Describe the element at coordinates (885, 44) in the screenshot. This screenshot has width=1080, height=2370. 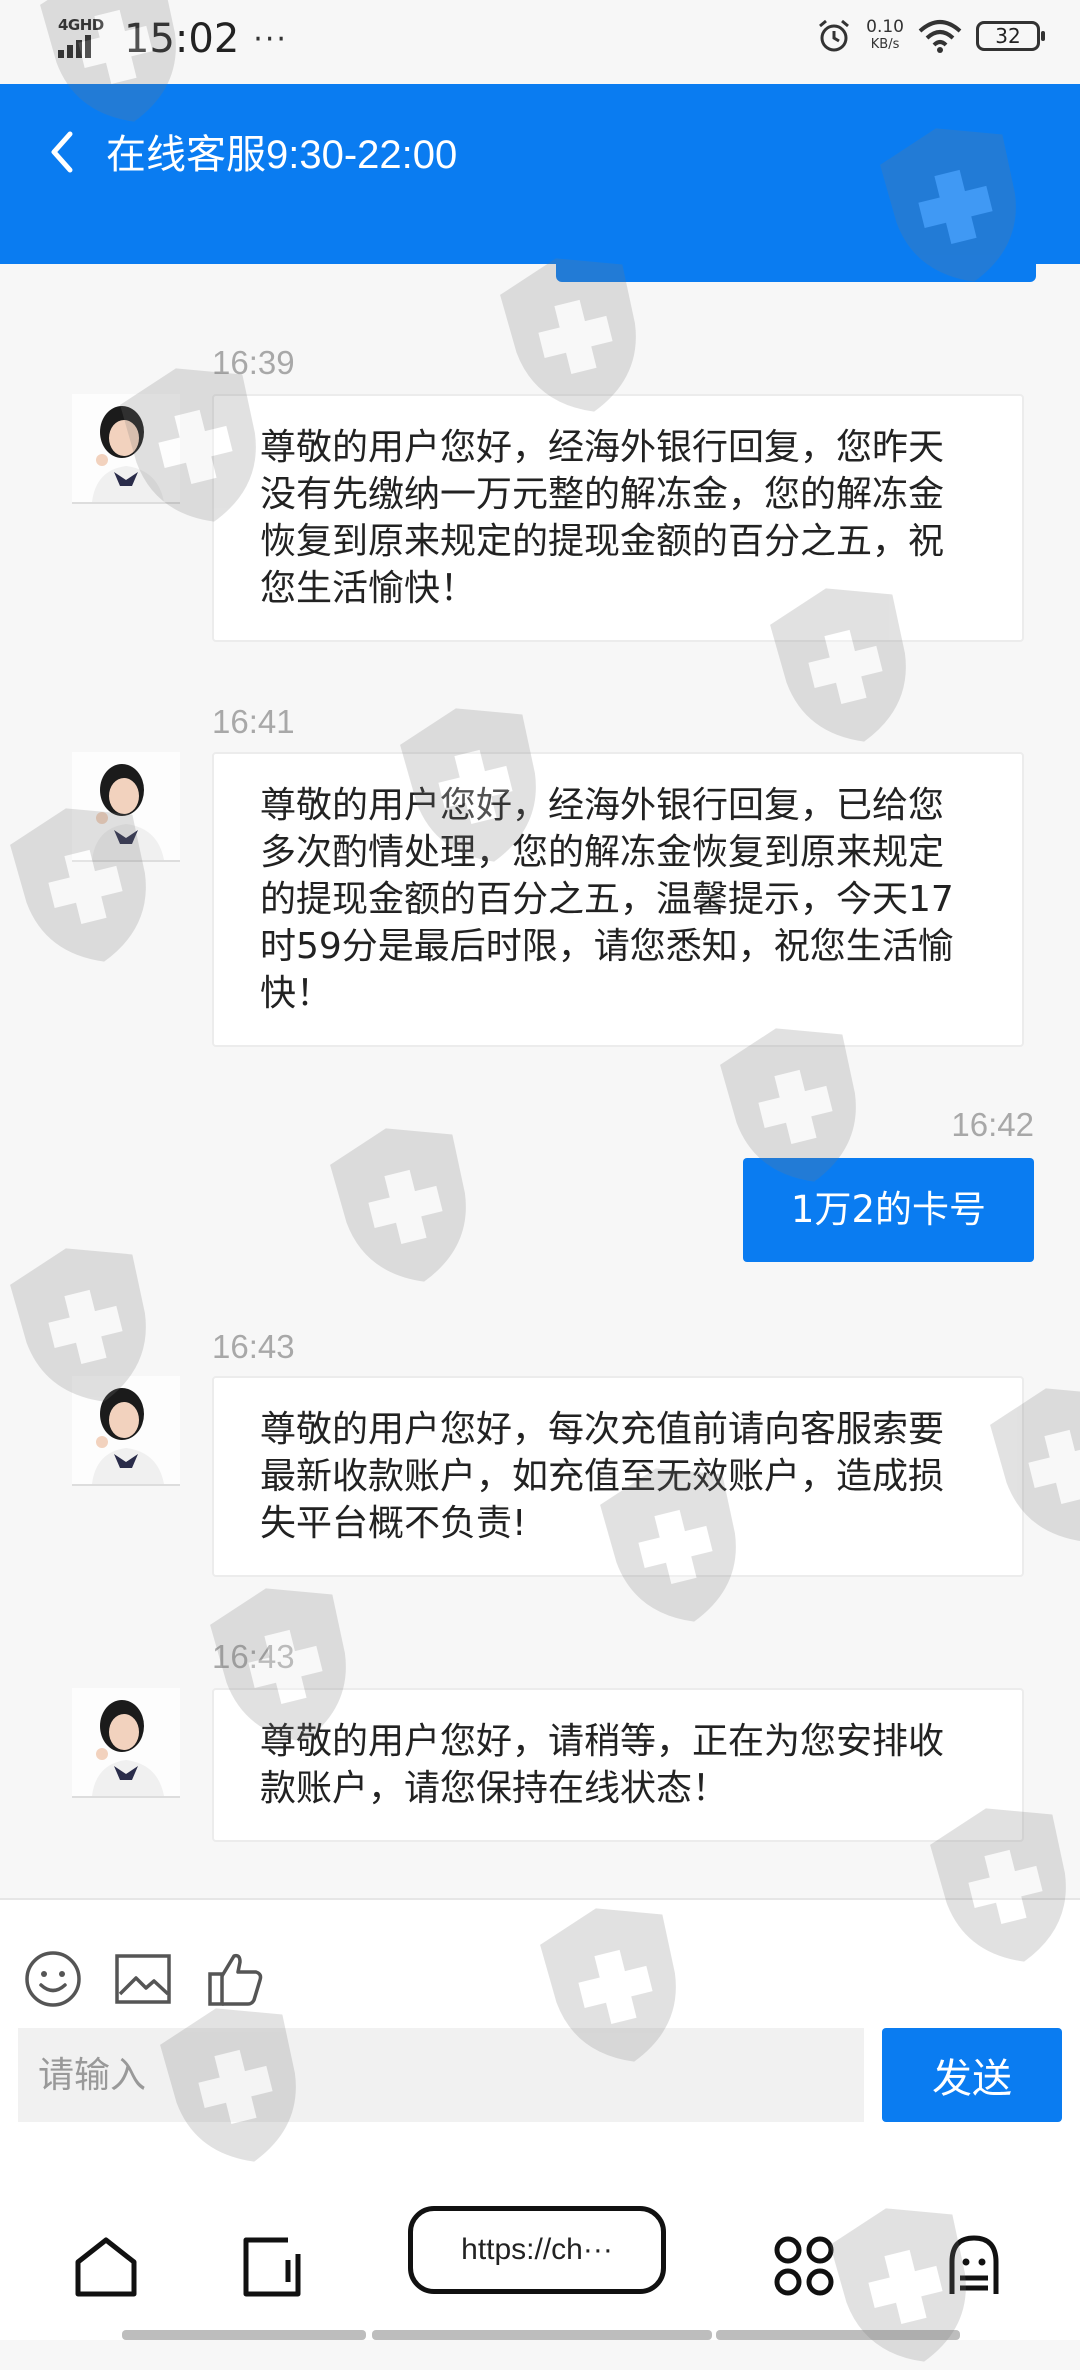
I see `speed-unit: KB/s` at that location.